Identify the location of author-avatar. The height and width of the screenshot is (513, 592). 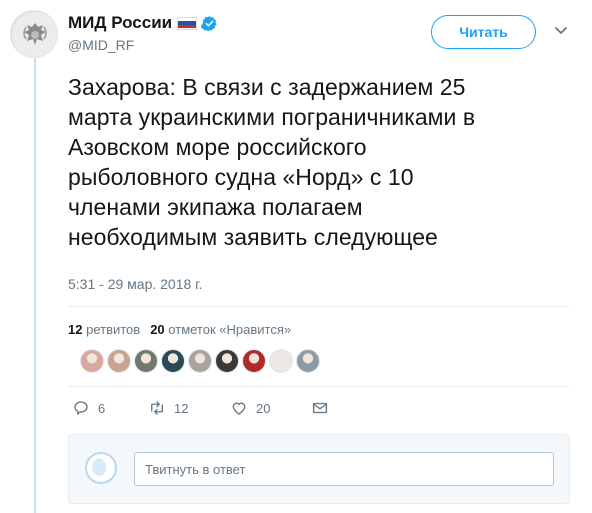
(34, 34).